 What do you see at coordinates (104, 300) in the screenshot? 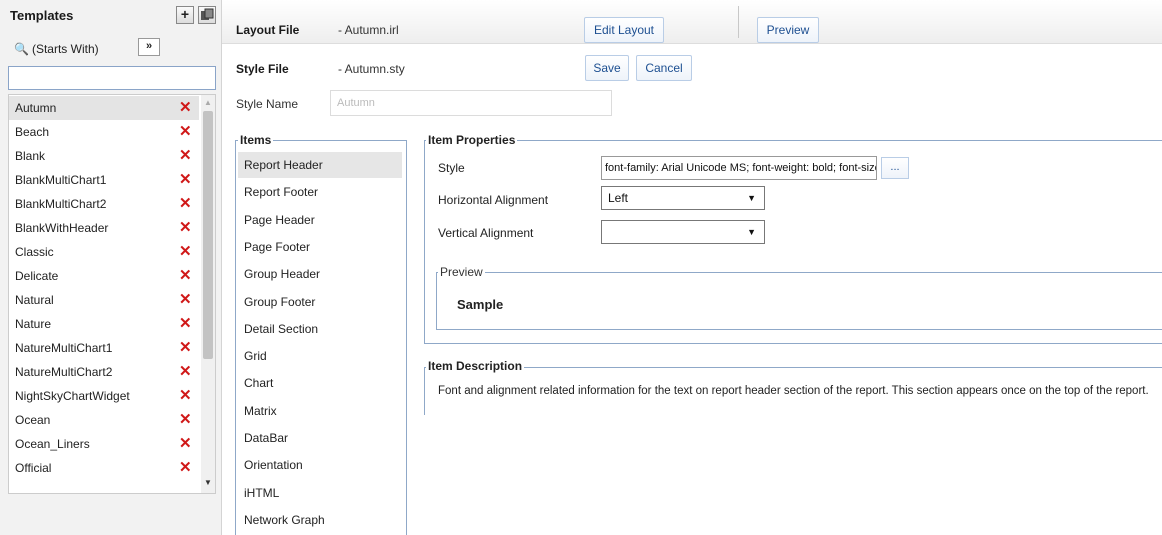
I see `template-list-item: Natural ✕` at bounding box center [104, 300].